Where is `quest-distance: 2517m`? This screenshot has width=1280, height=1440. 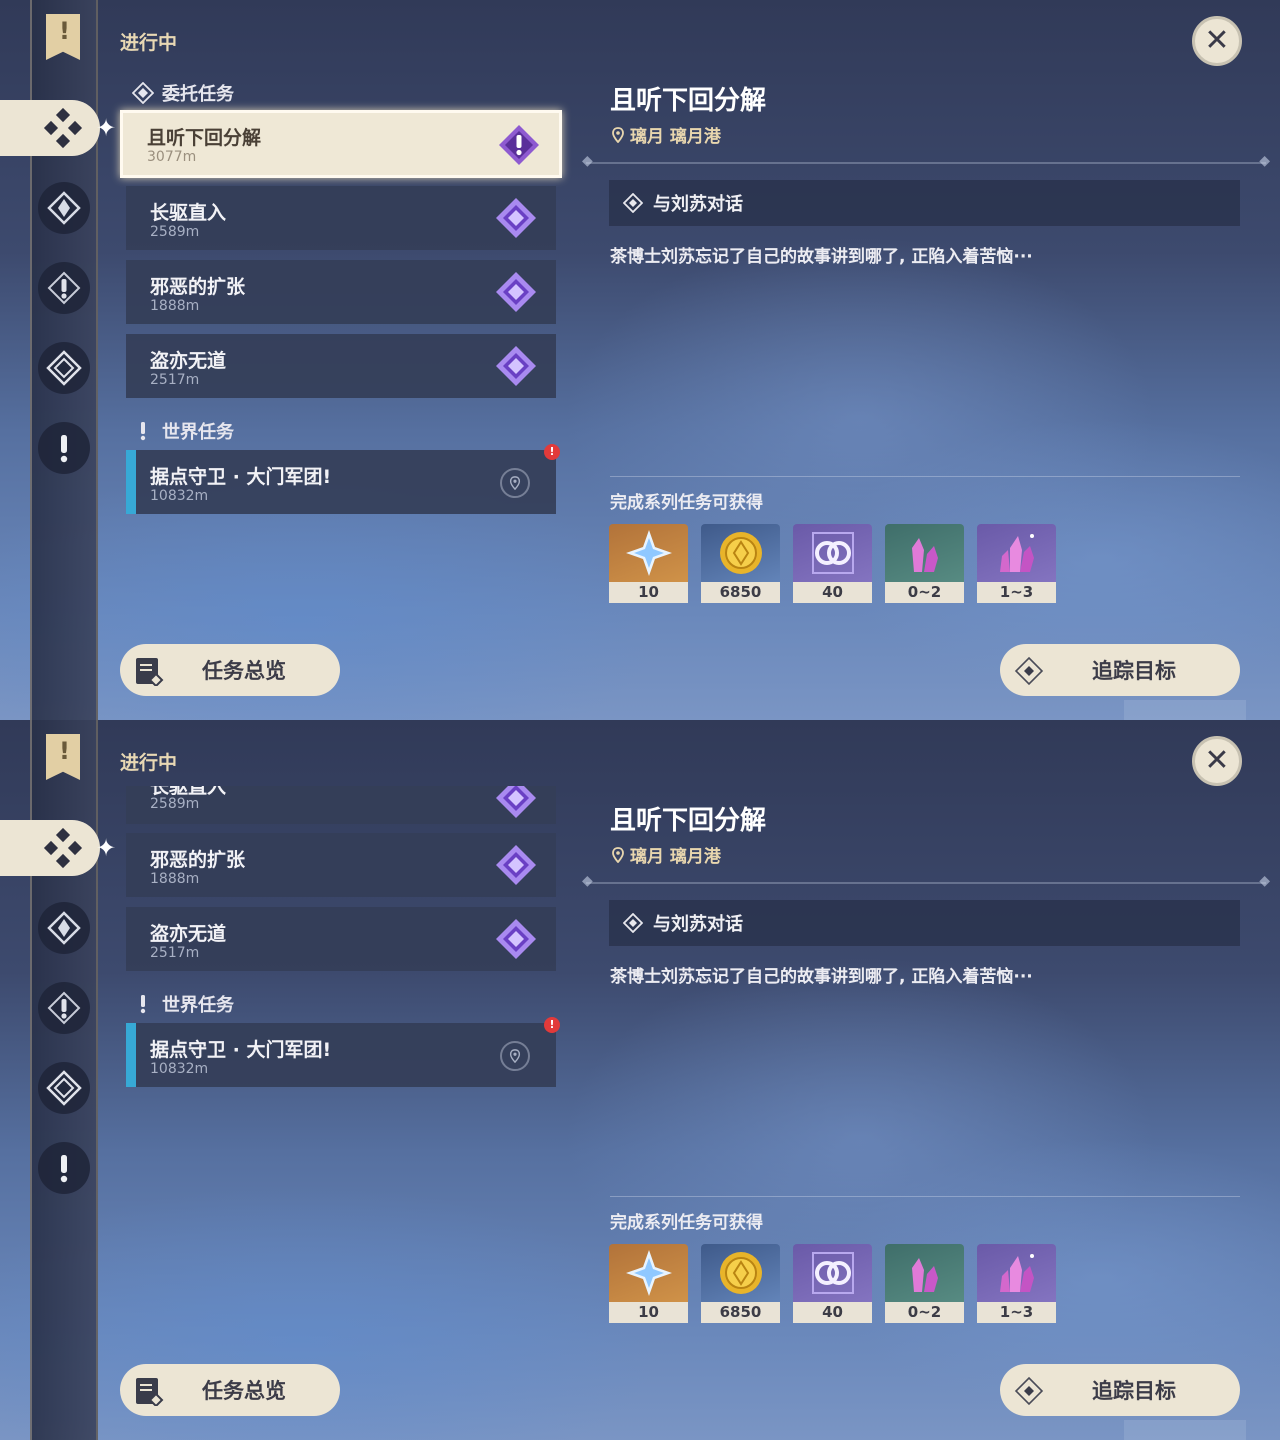 quest-distance: 2517m is located at coordinates (175, 953).